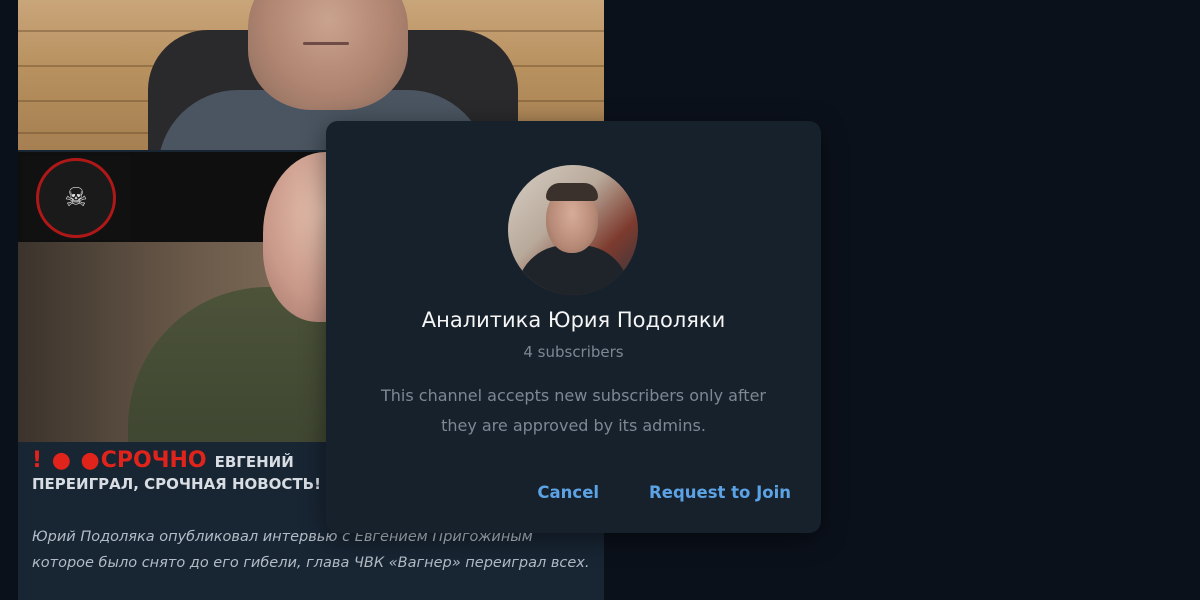 Image resolution: width=1200 pixels, height=600 pixels. What do you see at coordinates (66, 460) in the screenshot?
I see `alarm-marks: ! ● ●` at bounding box center [66, 460].